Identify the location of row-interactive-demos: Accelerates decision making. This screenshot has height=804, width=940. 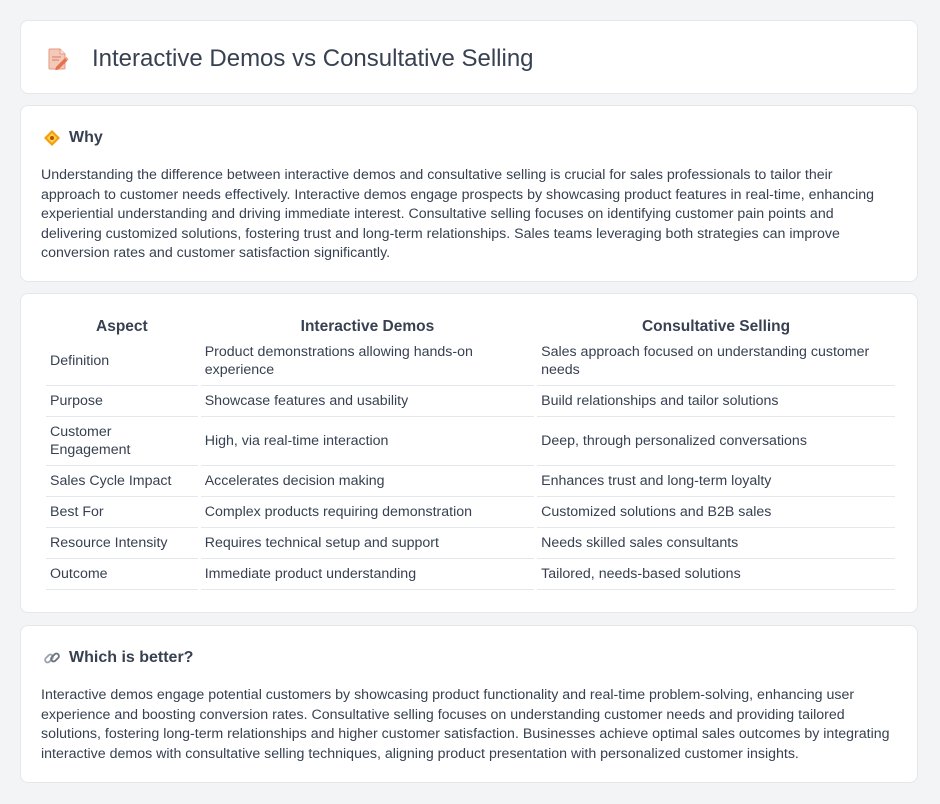
(367, 481).